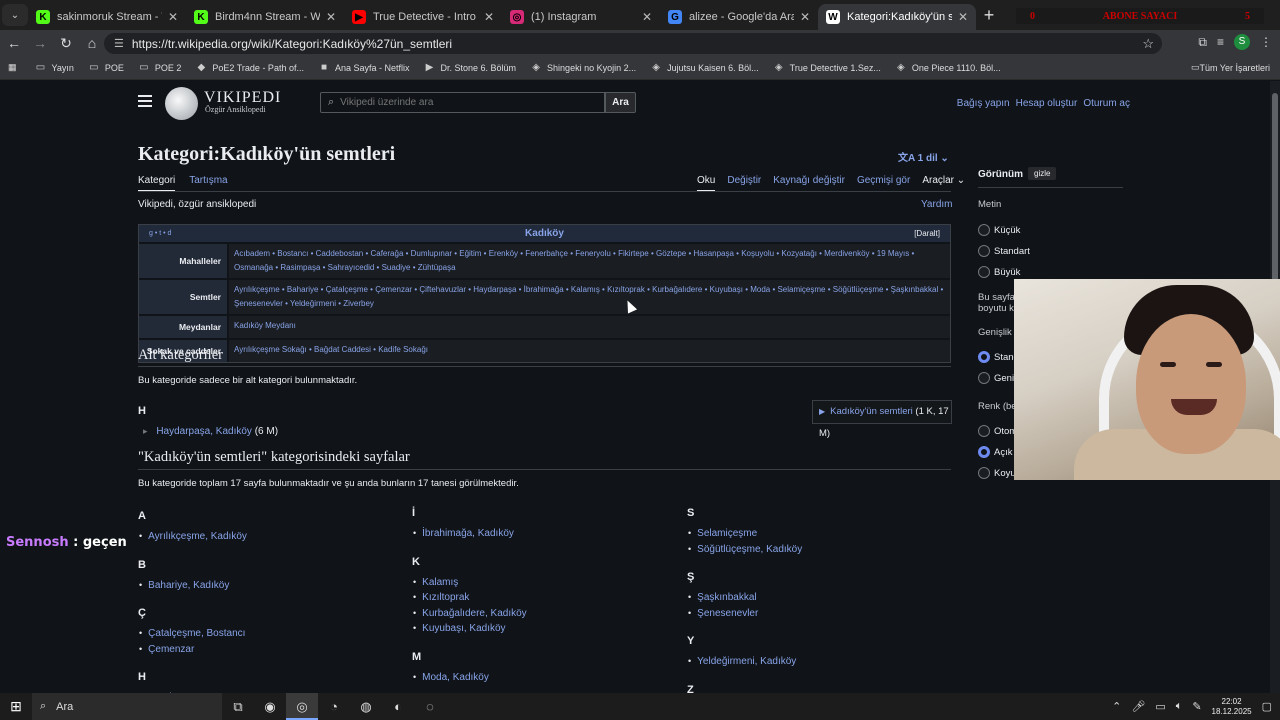 Image resolution: width=1280 pixels, height=720 pixels. Describe the element at coordinates (445, 597) in the screenshot. I see `page-link-text: Kızıltoprak` at that location.